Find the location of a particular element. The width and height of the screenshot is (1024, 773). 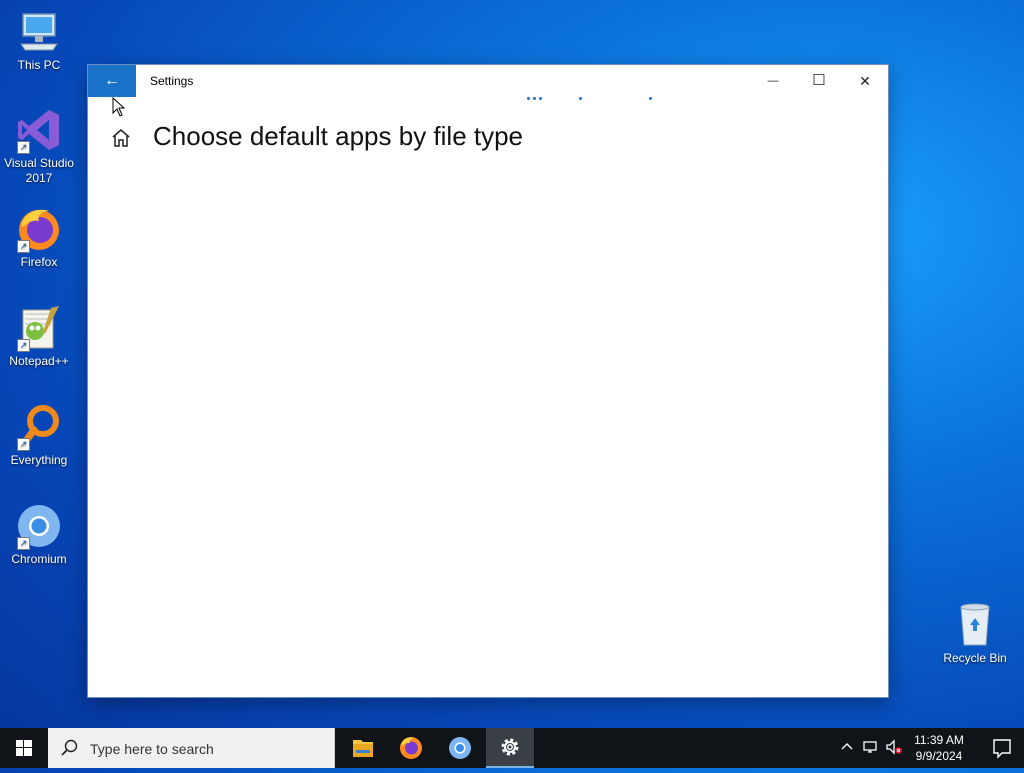

computer-icon is located at coordinates (39, 32).